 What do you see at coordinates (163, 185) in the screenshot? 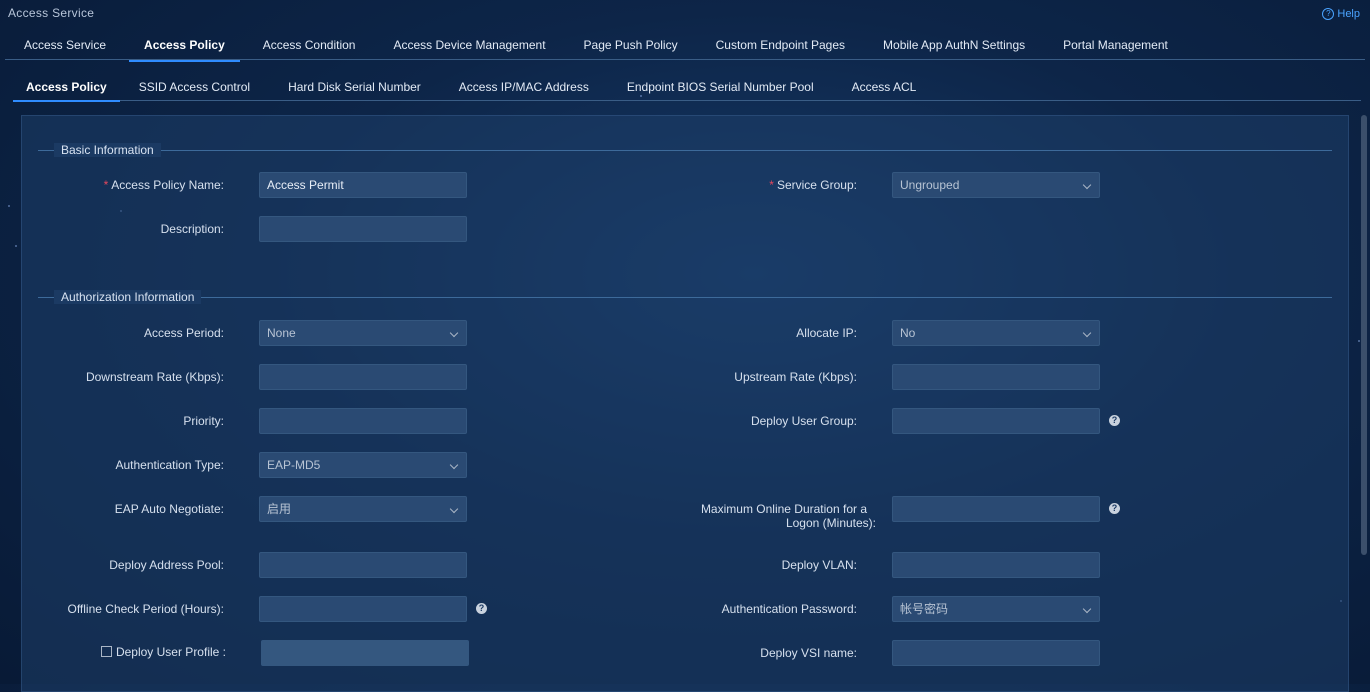
I see `access-policy-name-label: * Access Policy Name:` at bounding box center [163, 185].